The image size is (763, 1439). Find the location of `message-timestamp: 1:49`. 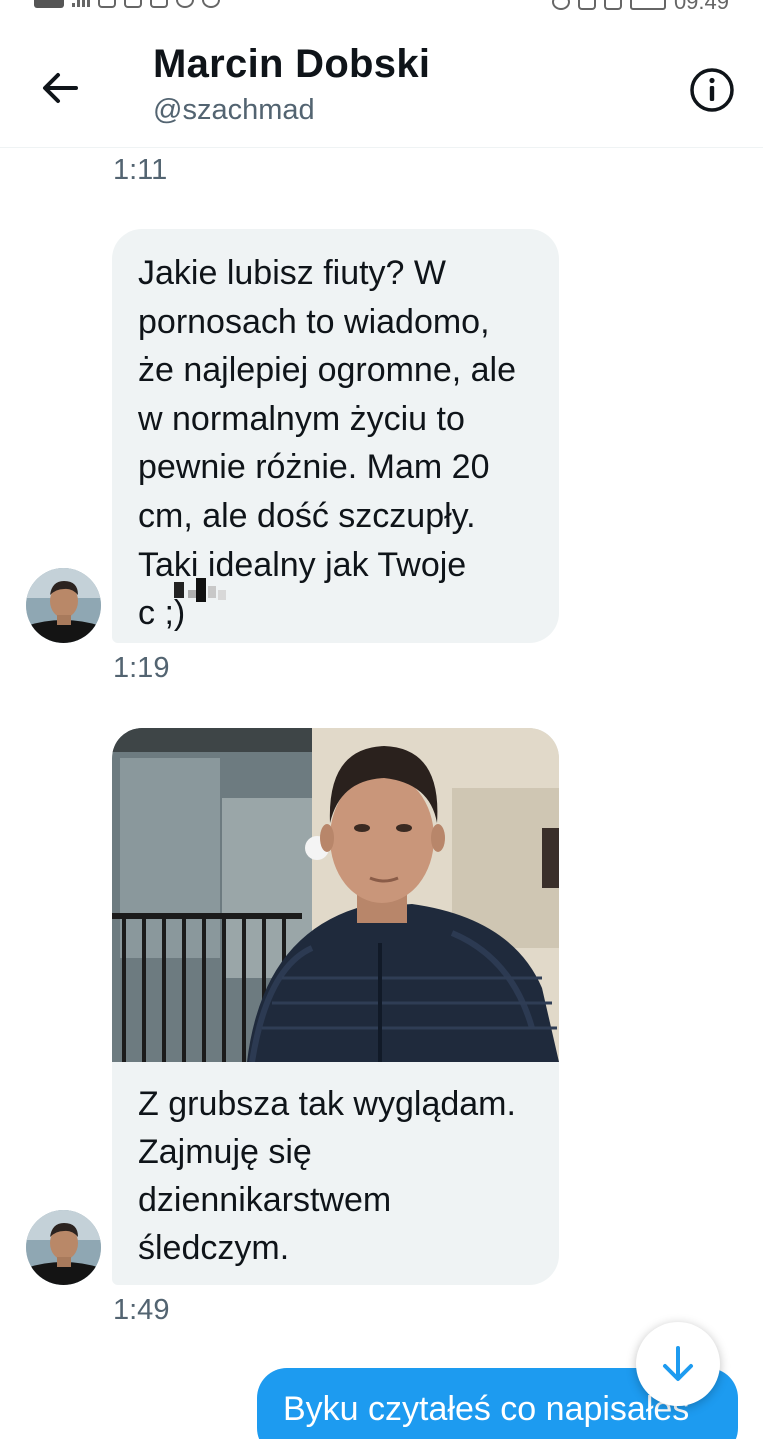

message-timestamp: 1:49 is located at coordinates (141, 1310).